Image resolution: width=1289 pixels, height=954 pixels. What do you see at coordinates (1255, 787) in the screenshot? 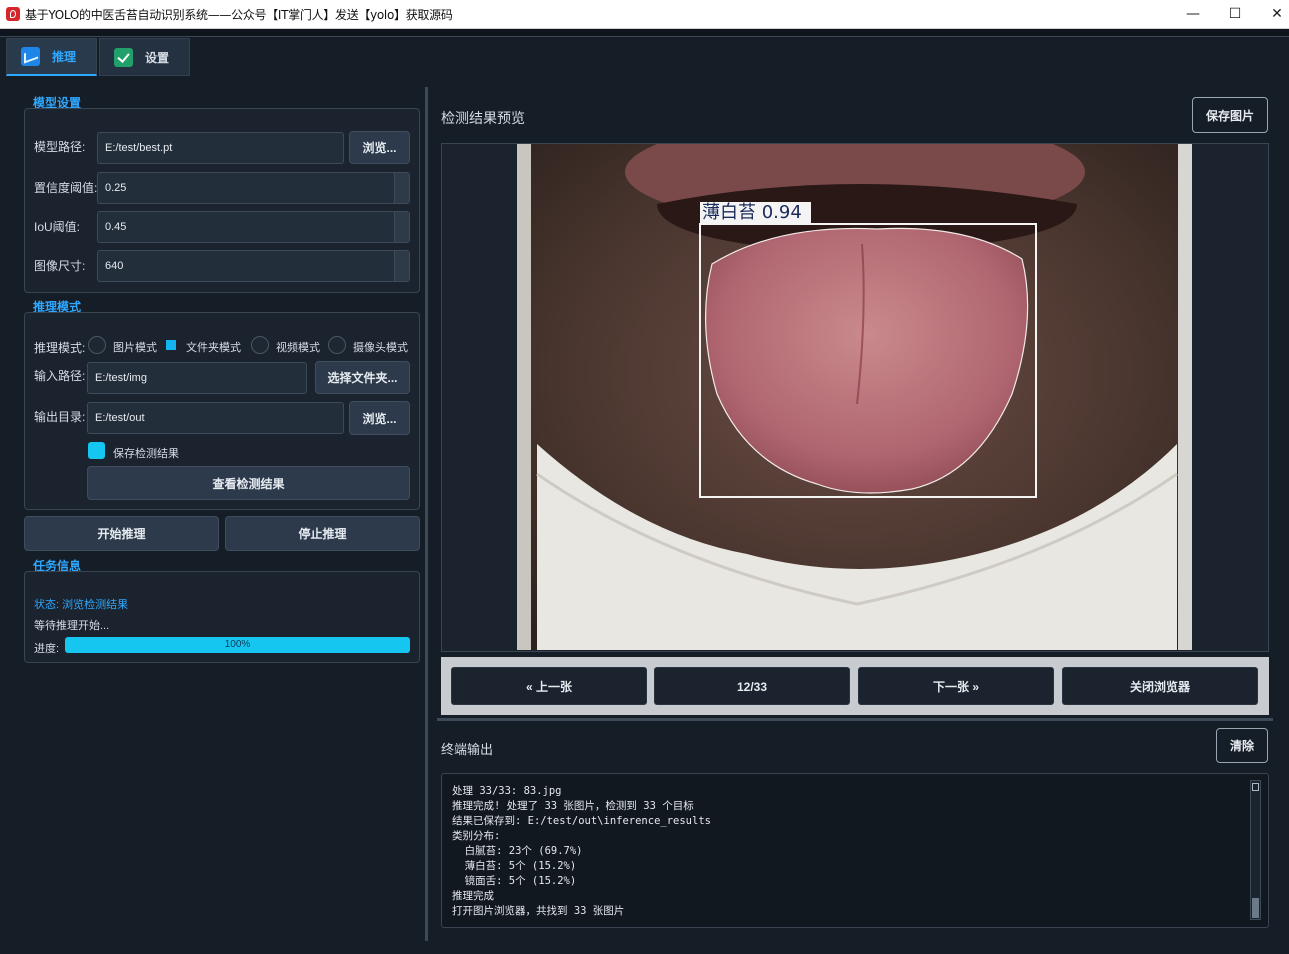
I see `scroll-up-icon` at bounding box center [1255, 787].